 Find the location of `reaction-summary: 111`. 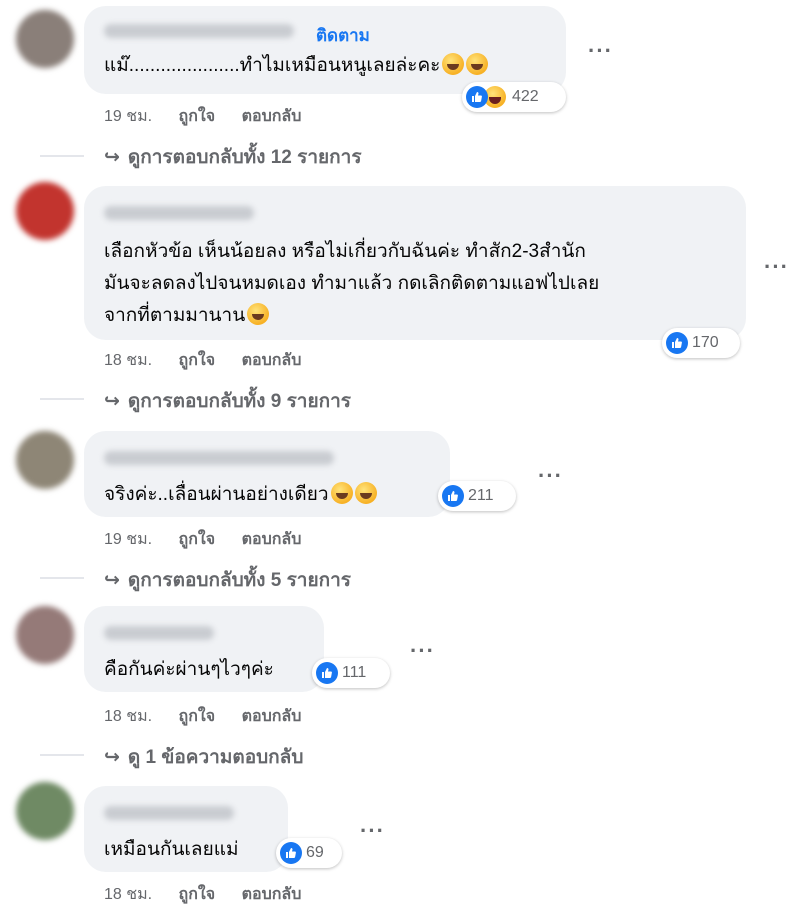

reaction-summary: 111 is located at coordinates (351, 673).